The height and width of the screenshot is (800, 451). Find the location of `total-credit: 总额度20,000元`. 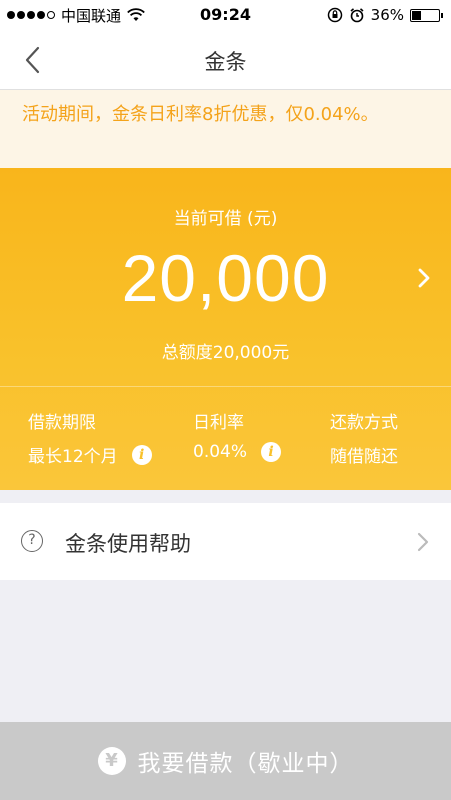

total-credit: 总额度20,000元 is located at coordinates (225, 353).